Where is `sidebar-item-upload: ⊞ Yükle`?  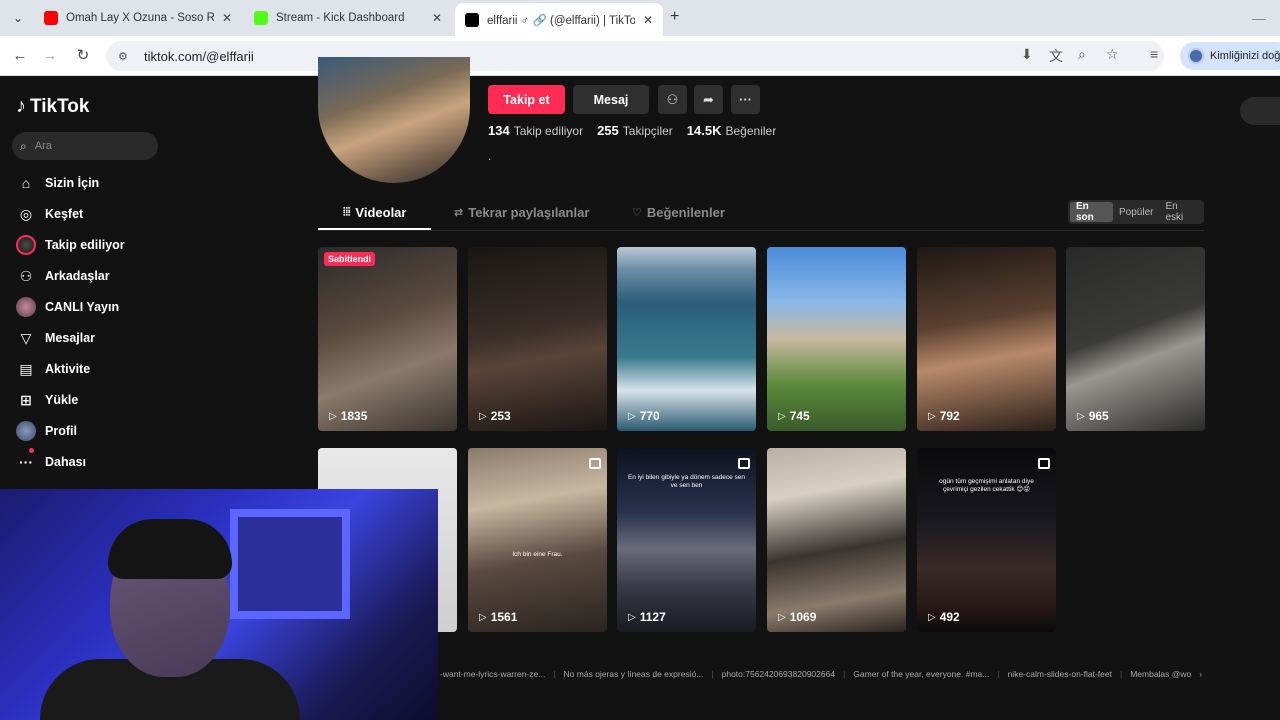
sidebar-item-upload: ⊞ Yükle is located at coordinates (47, 400).